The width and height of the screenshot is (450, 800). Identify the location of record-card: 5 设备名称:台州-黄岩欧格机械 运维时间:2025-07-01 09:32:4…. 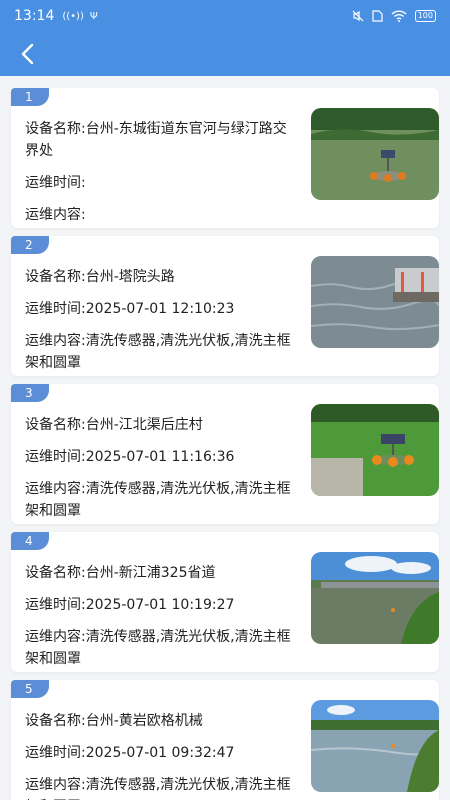
(225, 740).